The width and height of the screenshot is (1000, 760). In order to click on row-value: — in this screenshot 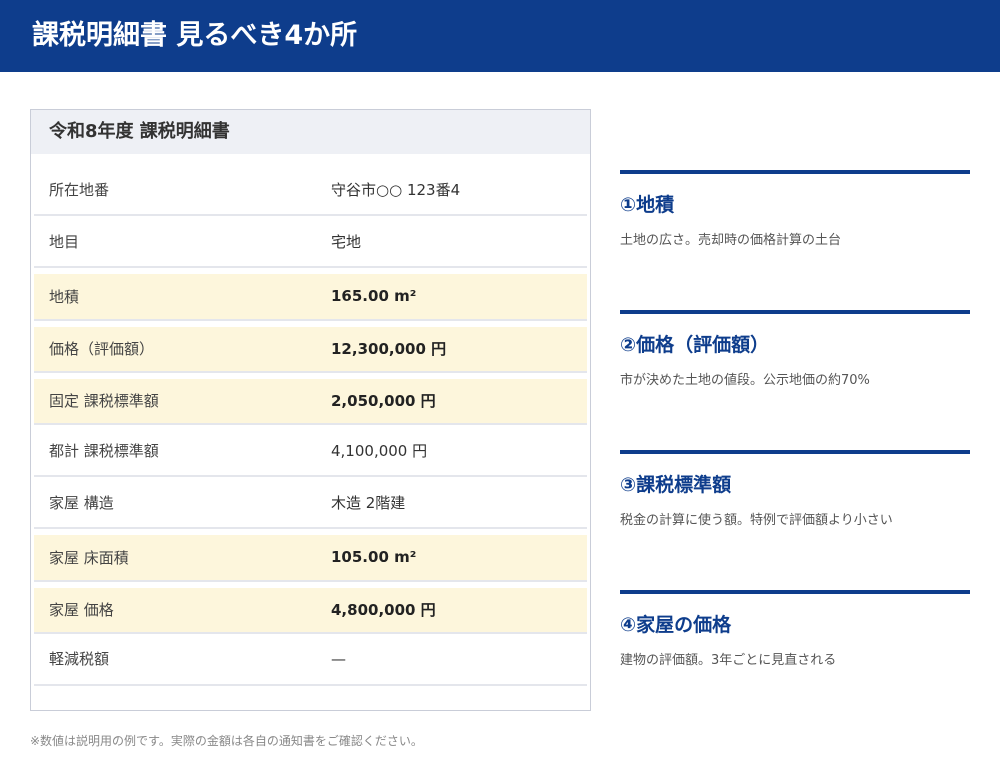, I will do `click(338, 658)`.